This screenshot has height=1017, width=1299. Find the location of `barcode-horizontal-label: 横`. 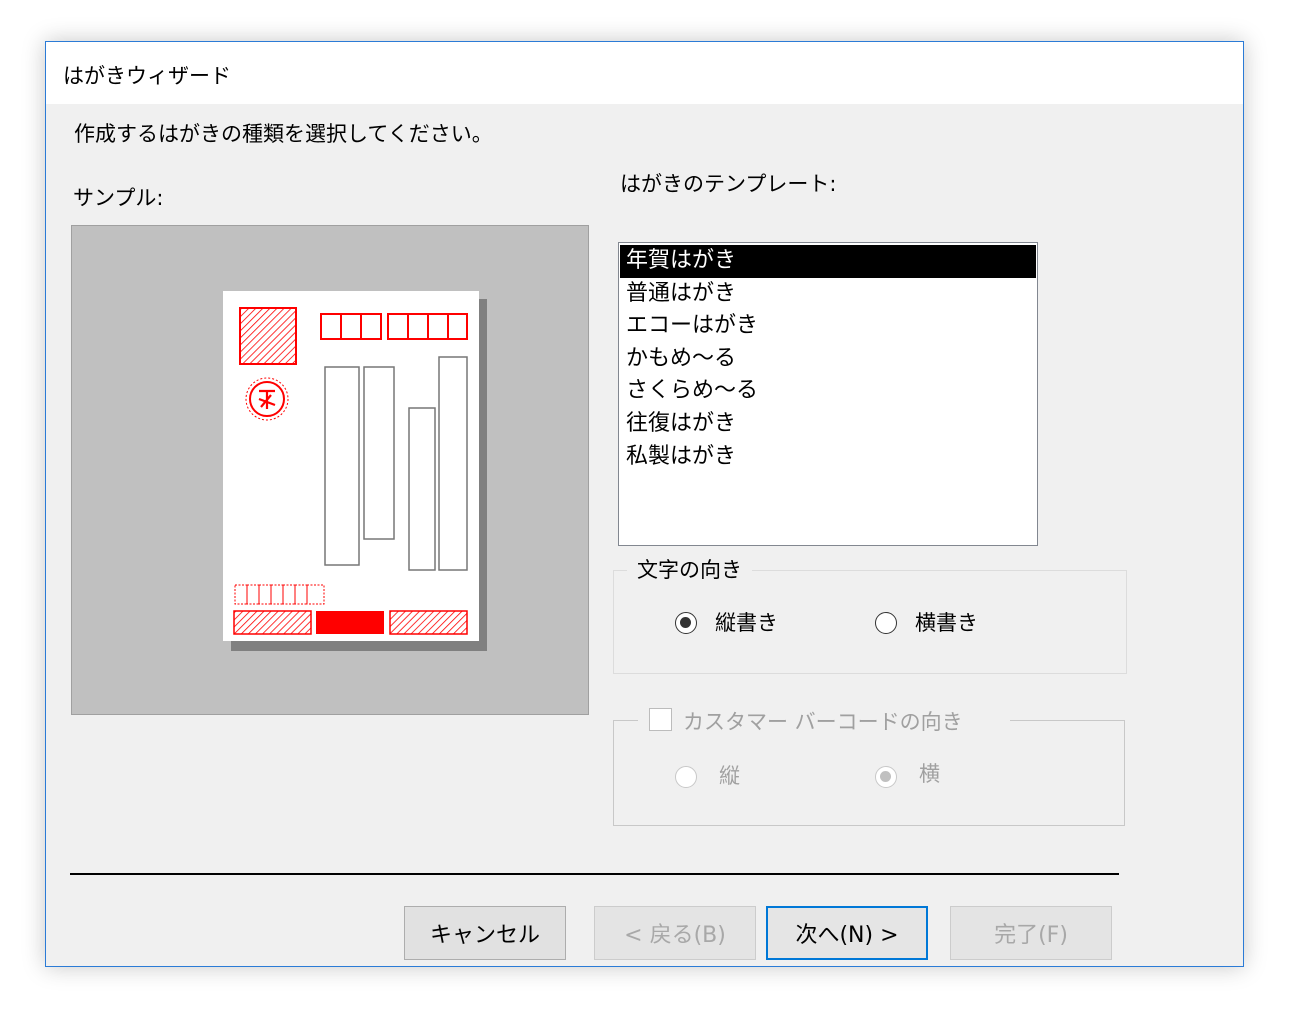

barcode-horizontal-label: 横 is located at coordinates (929, 774).